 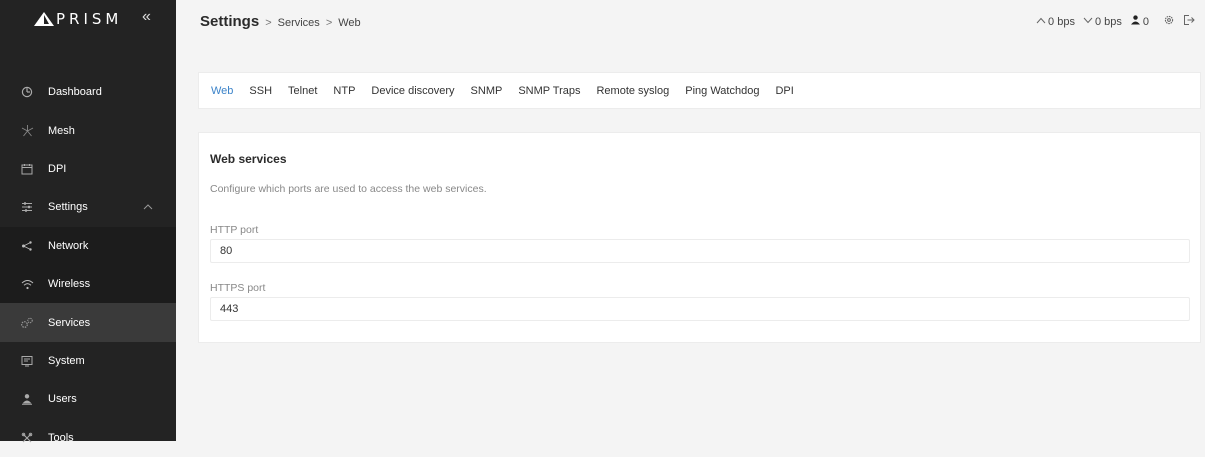 I want to click on tab-ntp: NTP, so click(x=344, y=91).